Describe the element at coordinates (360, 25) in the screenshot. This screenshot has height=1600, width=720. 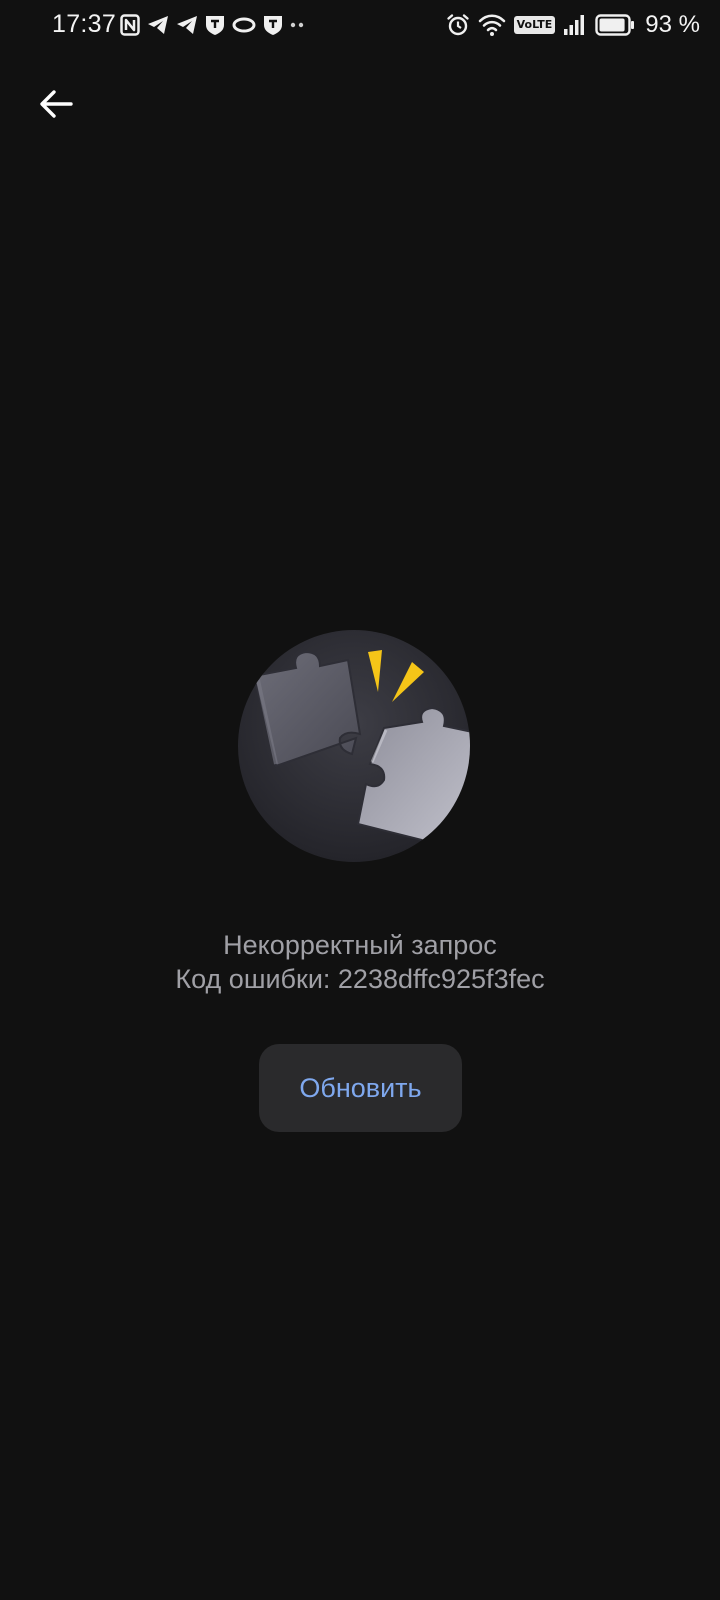
I see `status-bar: 17:37 VoLTE 93 %` at that location.